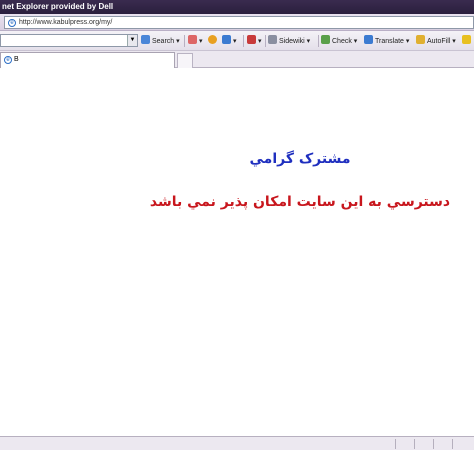 The image size is (474, 450). Describe the element at coordinates (339, 41) in the screenshot. I see `check-button: Check ▾` at that location.